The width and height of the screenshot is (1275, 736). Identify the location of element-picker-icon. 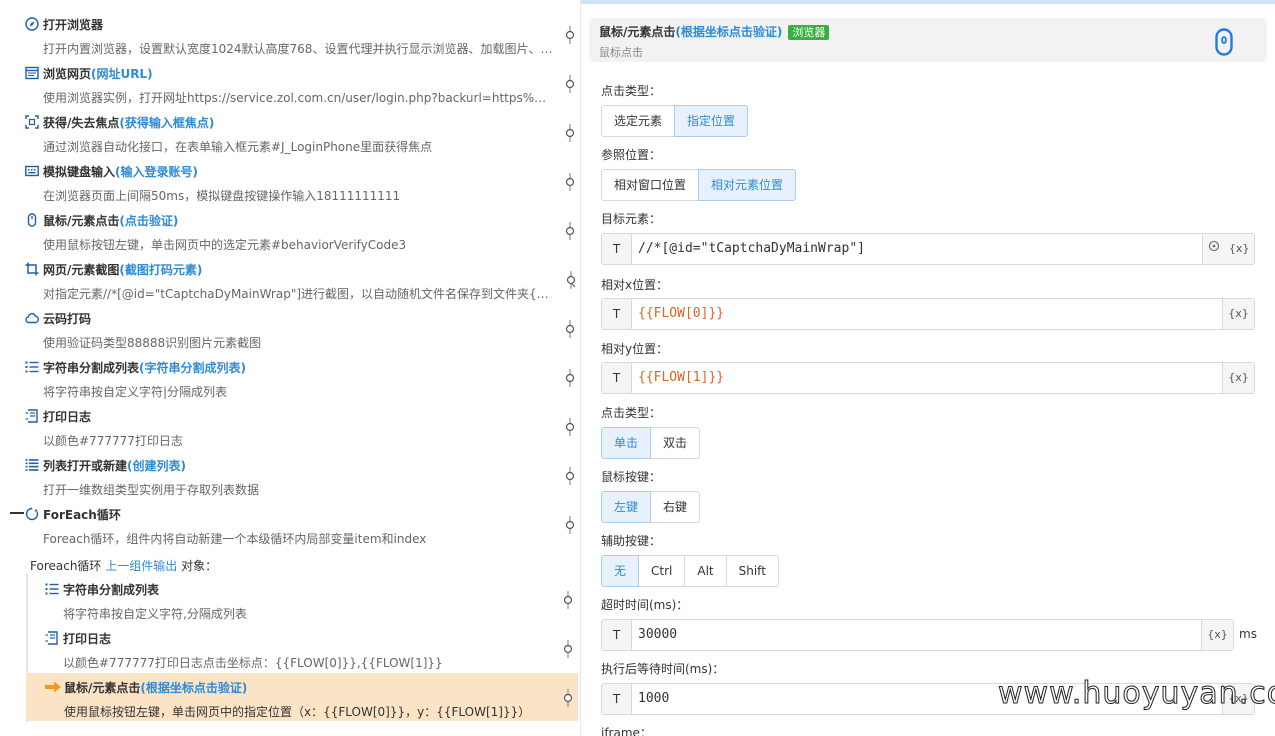
(1214, 249).